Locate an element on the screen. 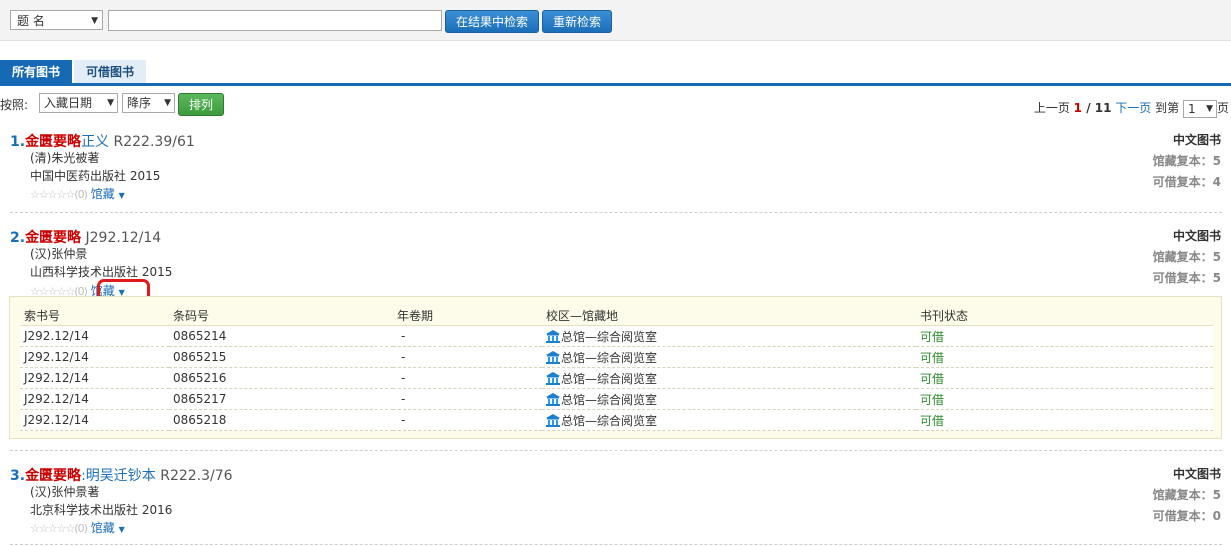 This screenshot has width=1231, height=546. cell-barcode: 0865218 is located at coordinates (281, 420).